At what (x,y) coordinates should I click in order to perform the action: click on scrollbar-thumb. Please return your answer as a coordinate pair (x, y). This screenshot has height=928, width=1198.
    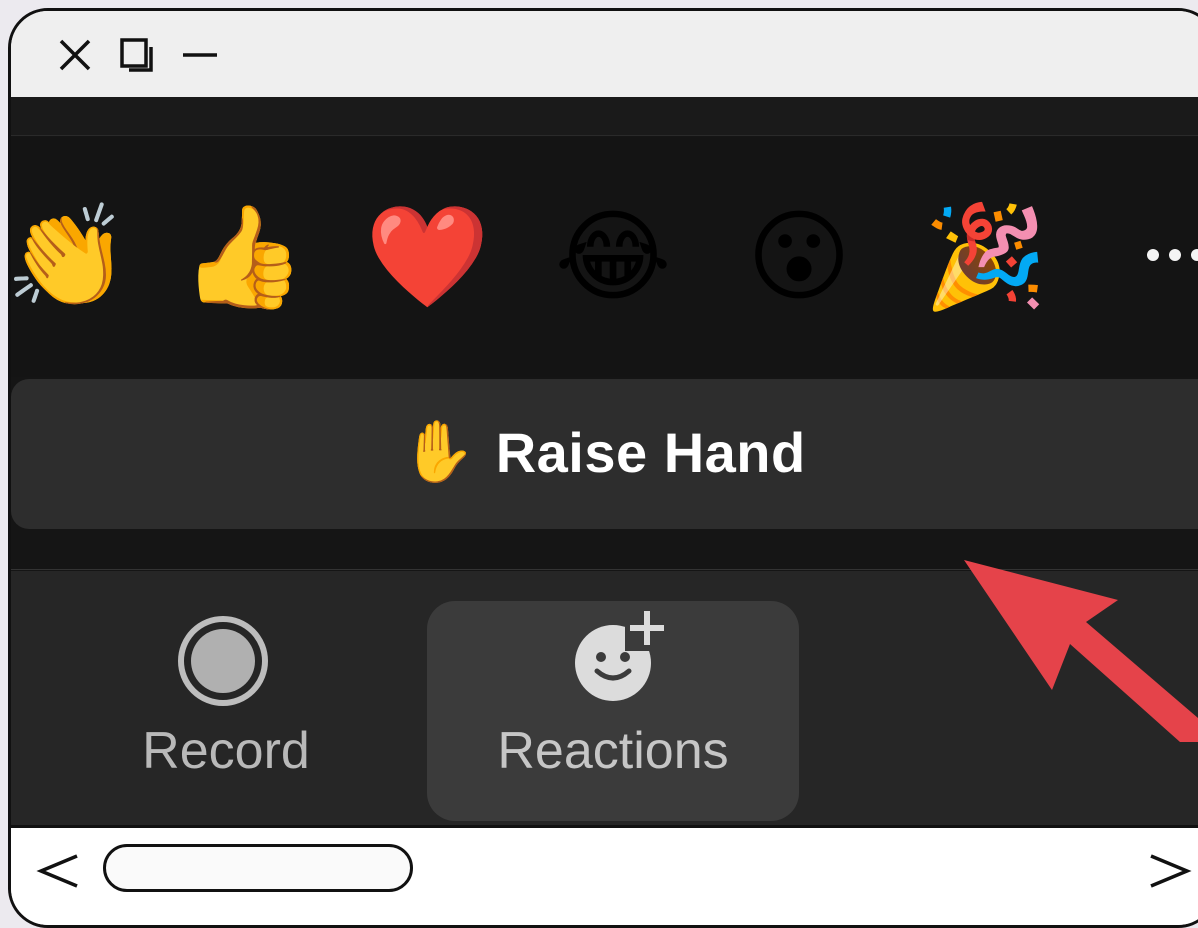
    Looking at the image, I should click on (258, 868).